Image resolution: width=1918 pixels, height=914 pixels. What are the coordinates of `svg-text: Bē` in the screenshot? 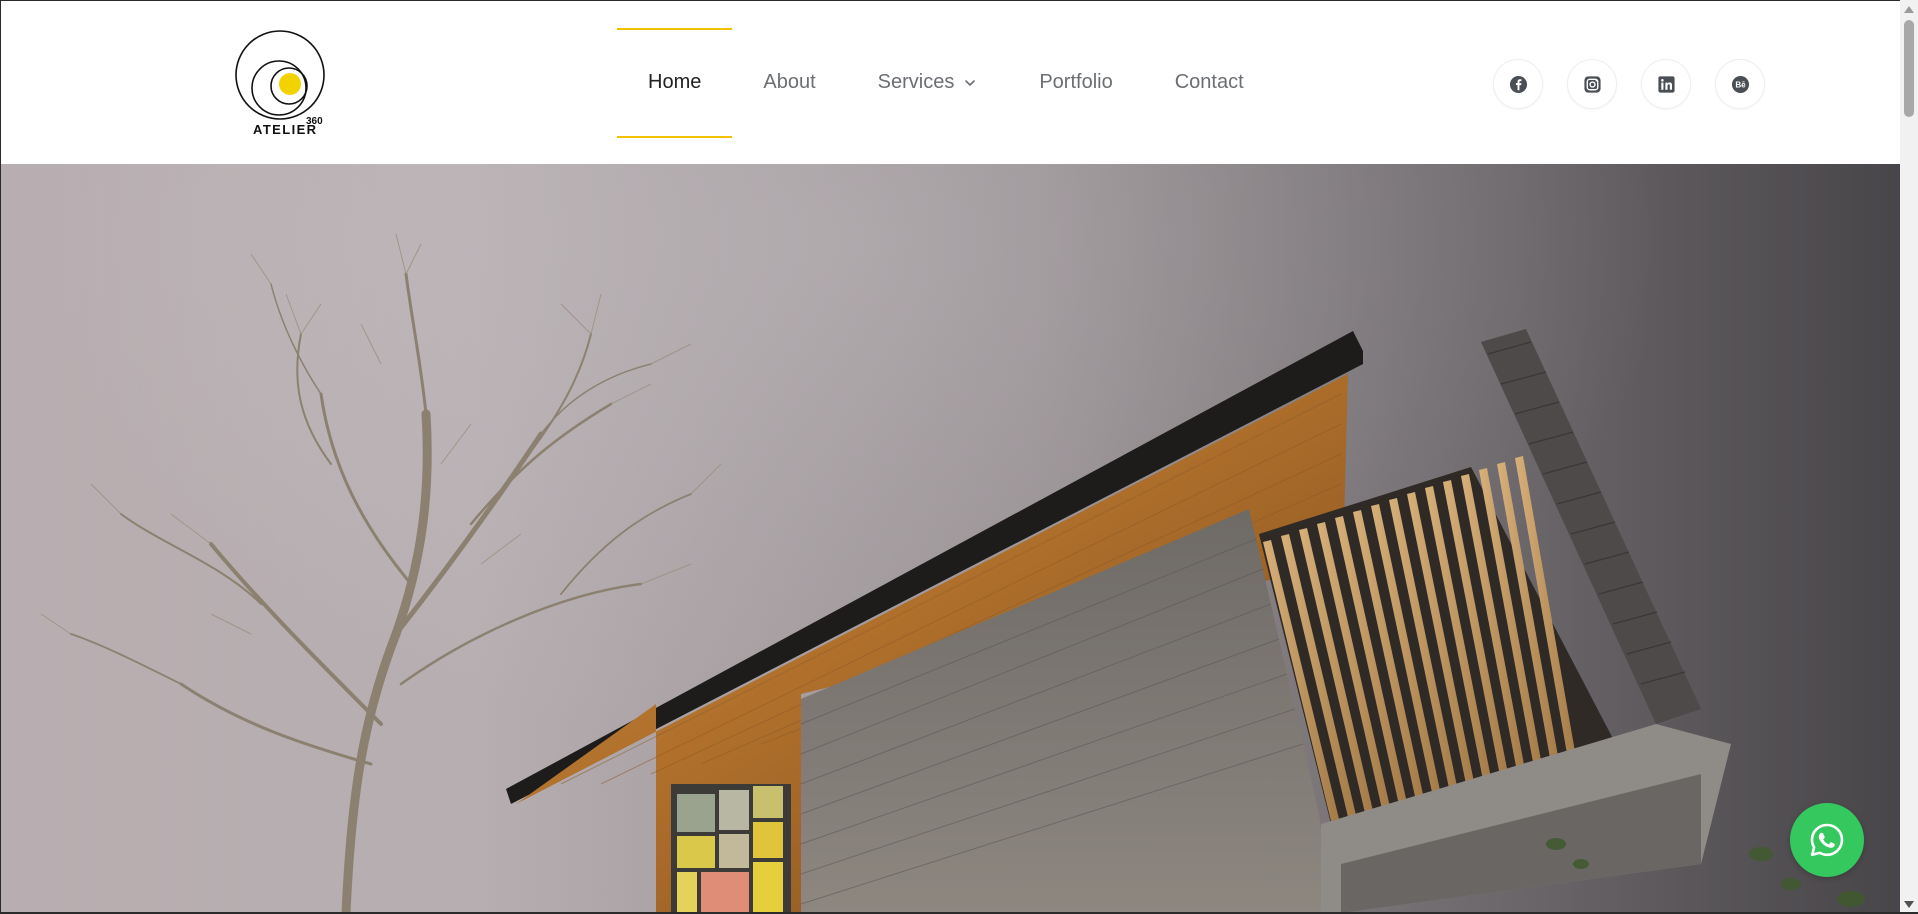 It's located at (1740, 84).